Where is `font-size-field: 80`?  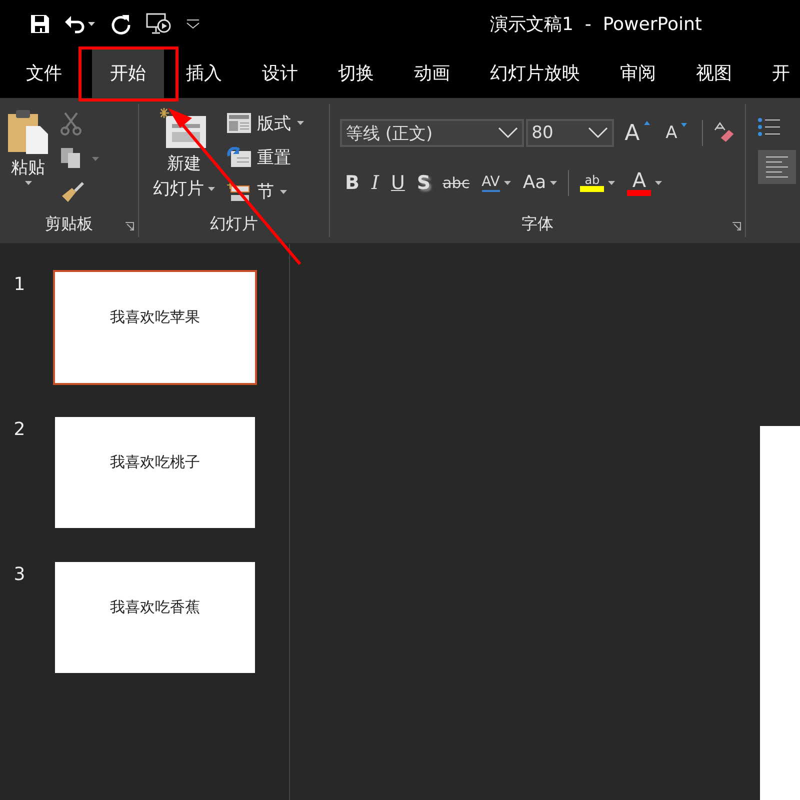
font-size-field: 80 is located at coordinates (570, 133).